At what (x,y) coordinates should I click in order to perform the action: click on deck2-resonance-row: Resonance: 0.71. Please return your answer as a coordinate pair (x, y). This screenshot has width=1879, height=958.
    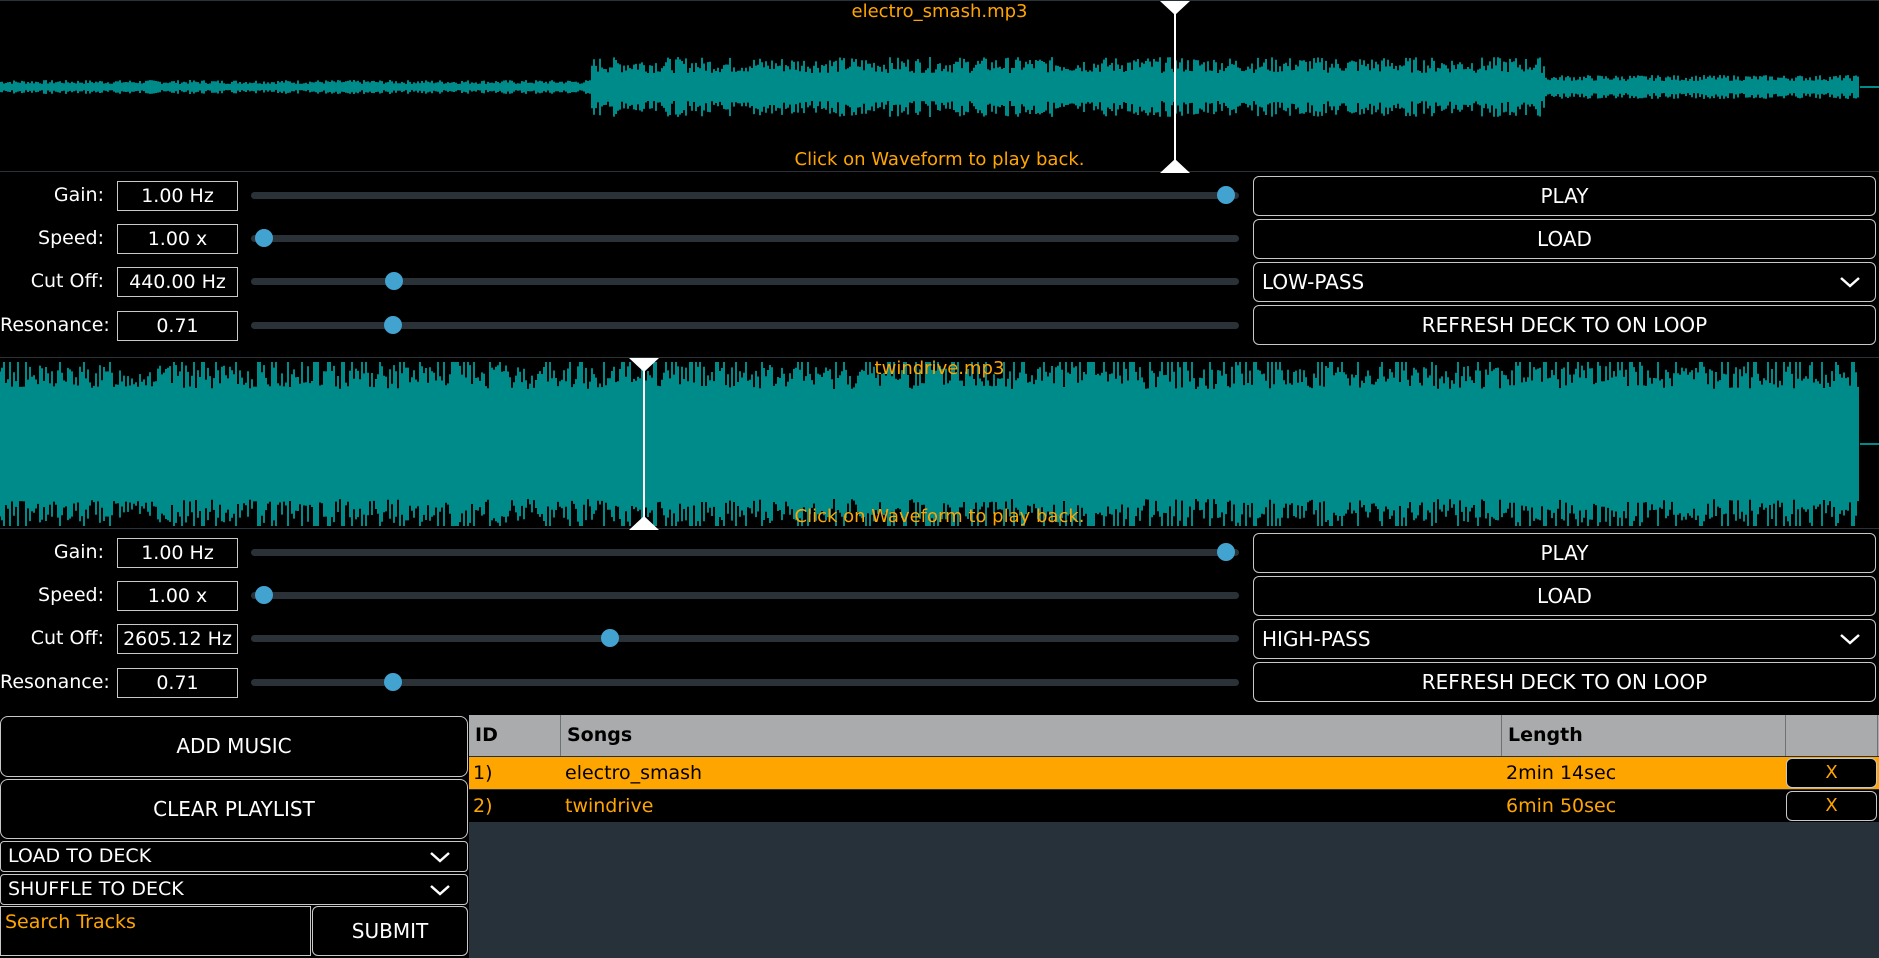
    Looking at the image, I should click on (622, 682).